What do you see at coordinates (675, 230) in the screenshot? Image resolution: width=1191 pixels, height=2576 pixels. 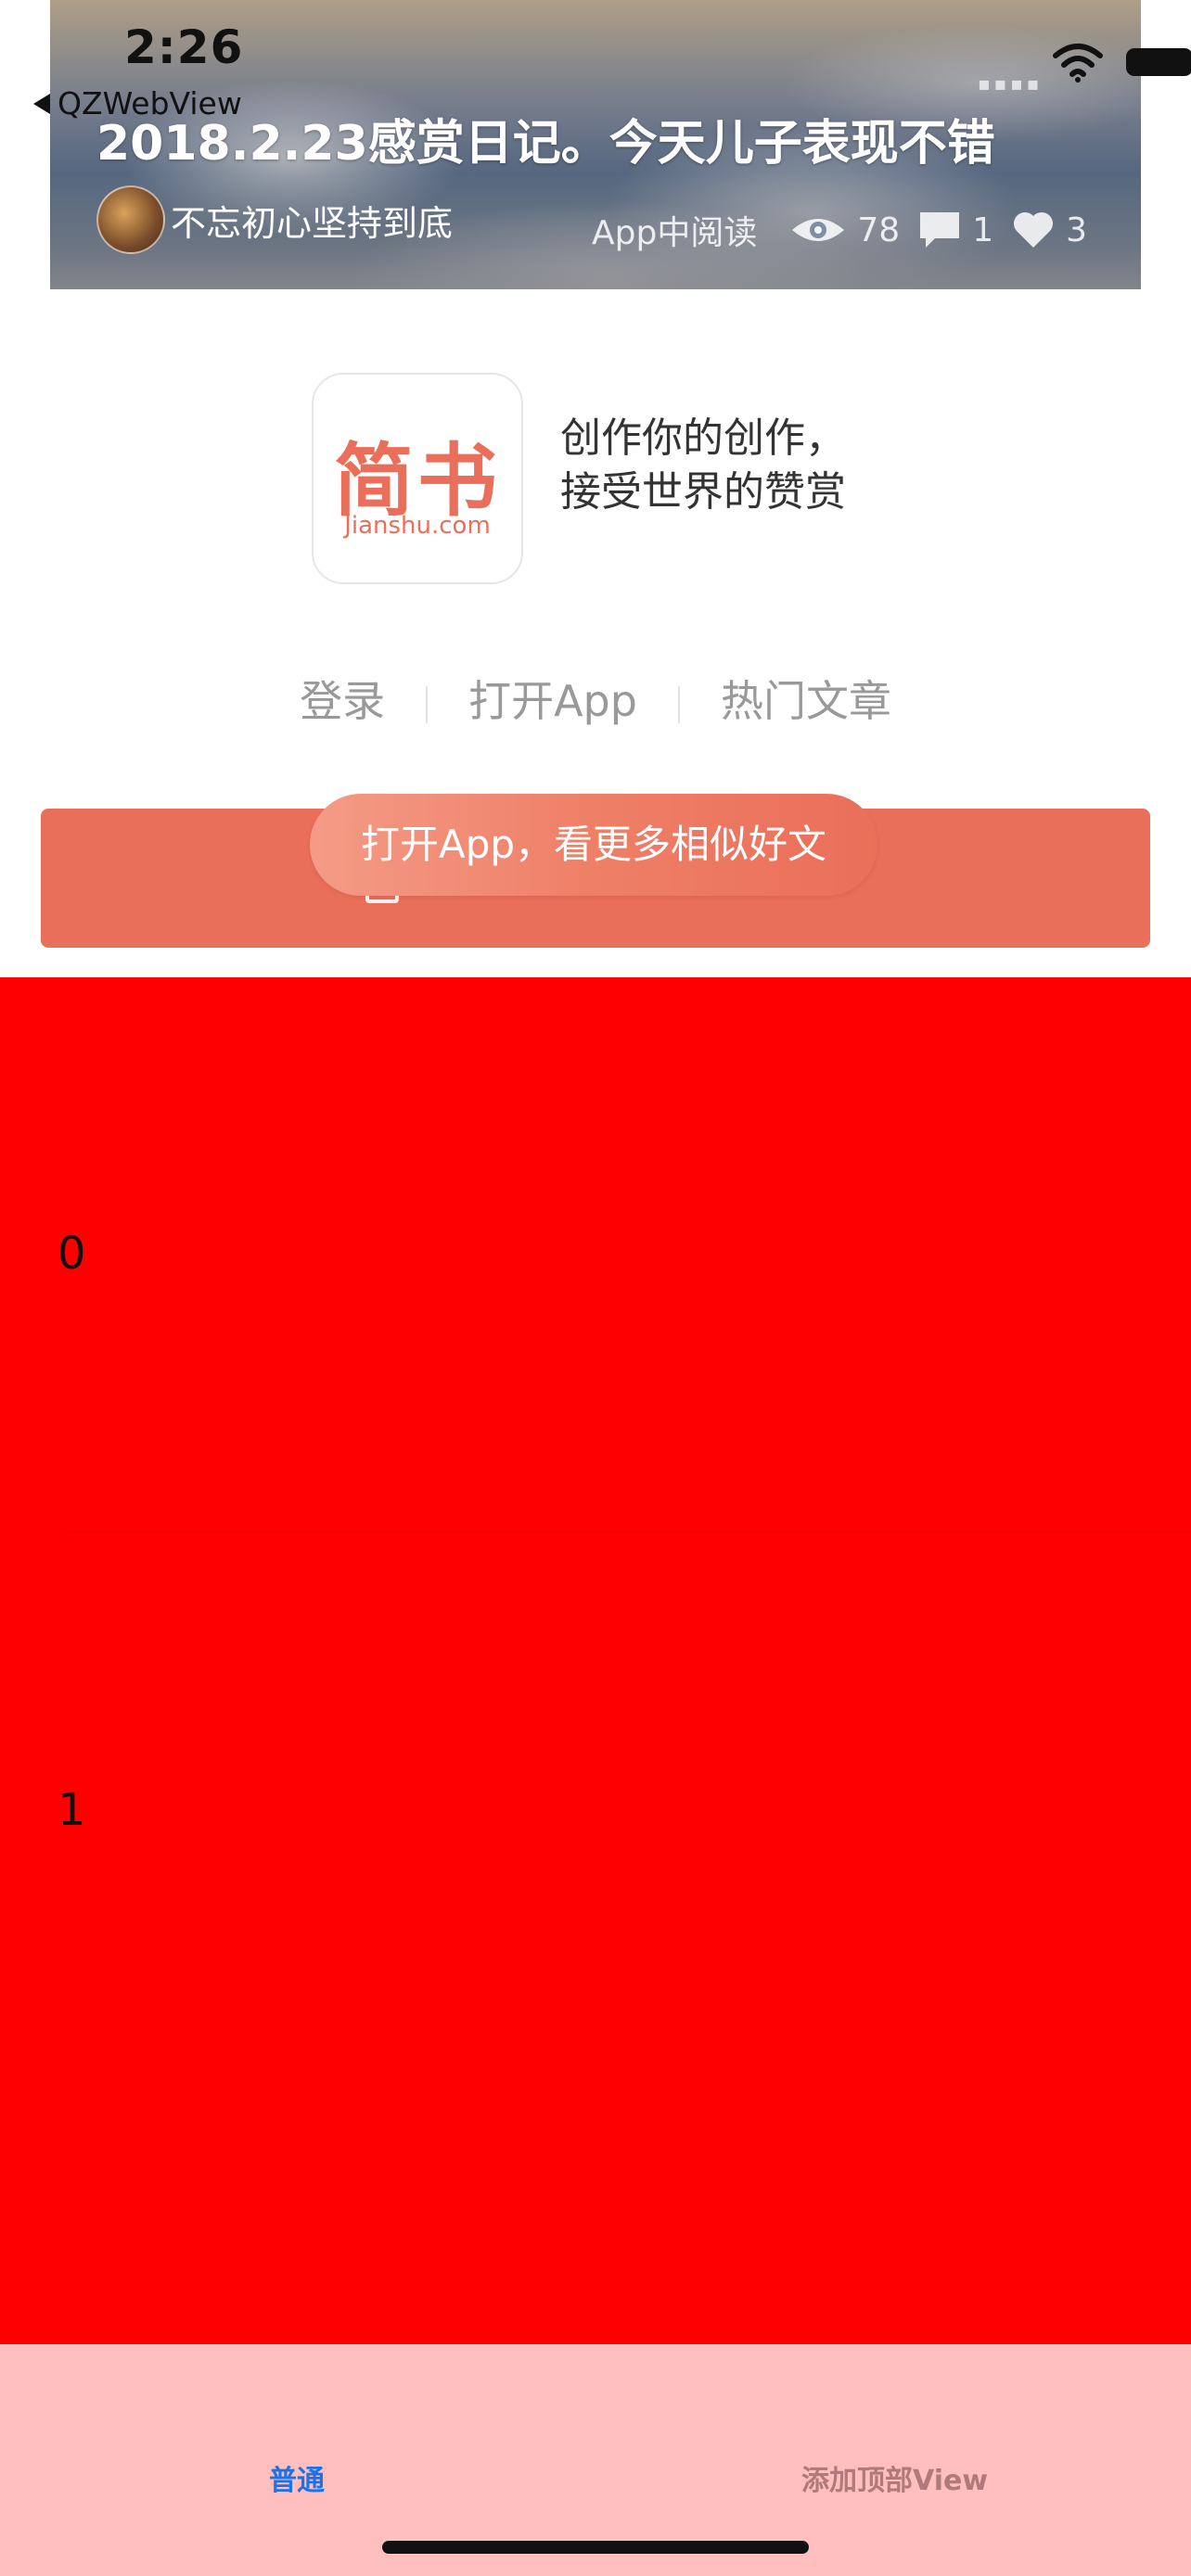 I see `read-in-app-link: App中阅读` at bounding box center [675, 230].